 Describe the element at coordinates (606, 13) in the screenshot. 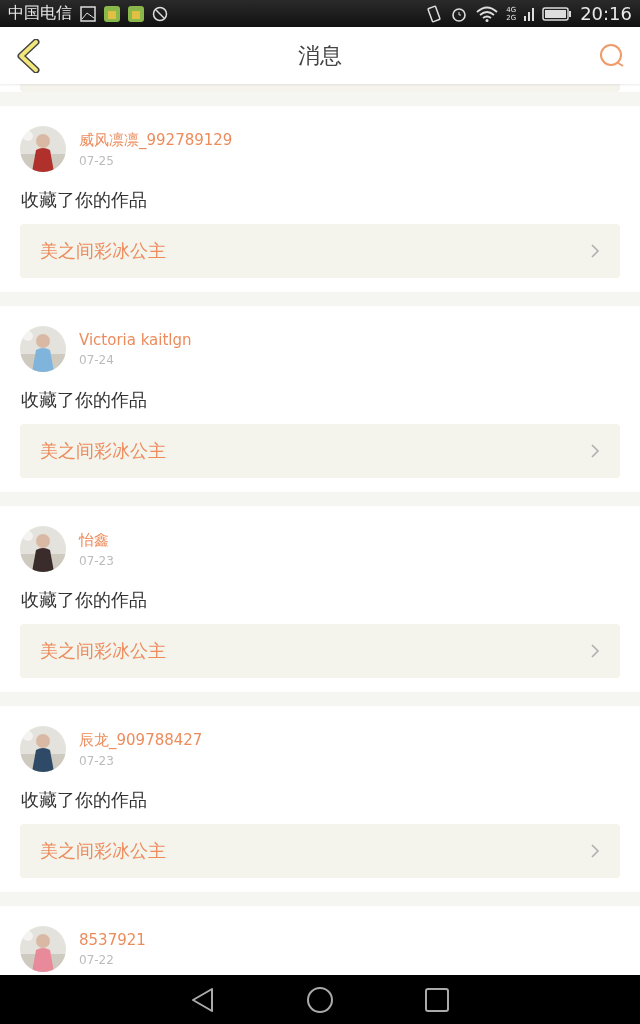

I see `clock-time: 20:16` at that location.